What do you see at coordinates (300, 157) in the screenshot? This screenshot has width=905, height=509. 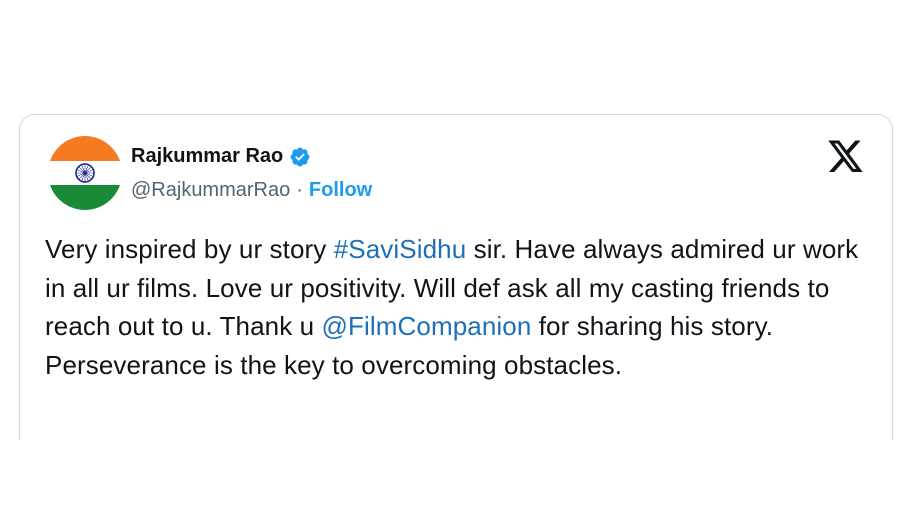 I see `verified-badge-icon` at bounding box center [300, 157].